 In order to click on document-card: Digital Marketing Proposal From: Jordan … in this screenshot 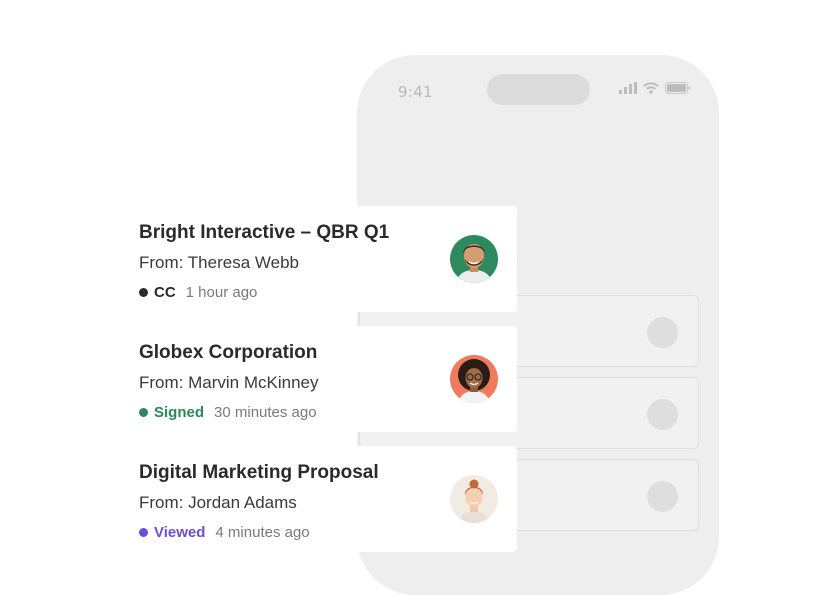, I will do `click(258, 499)`.